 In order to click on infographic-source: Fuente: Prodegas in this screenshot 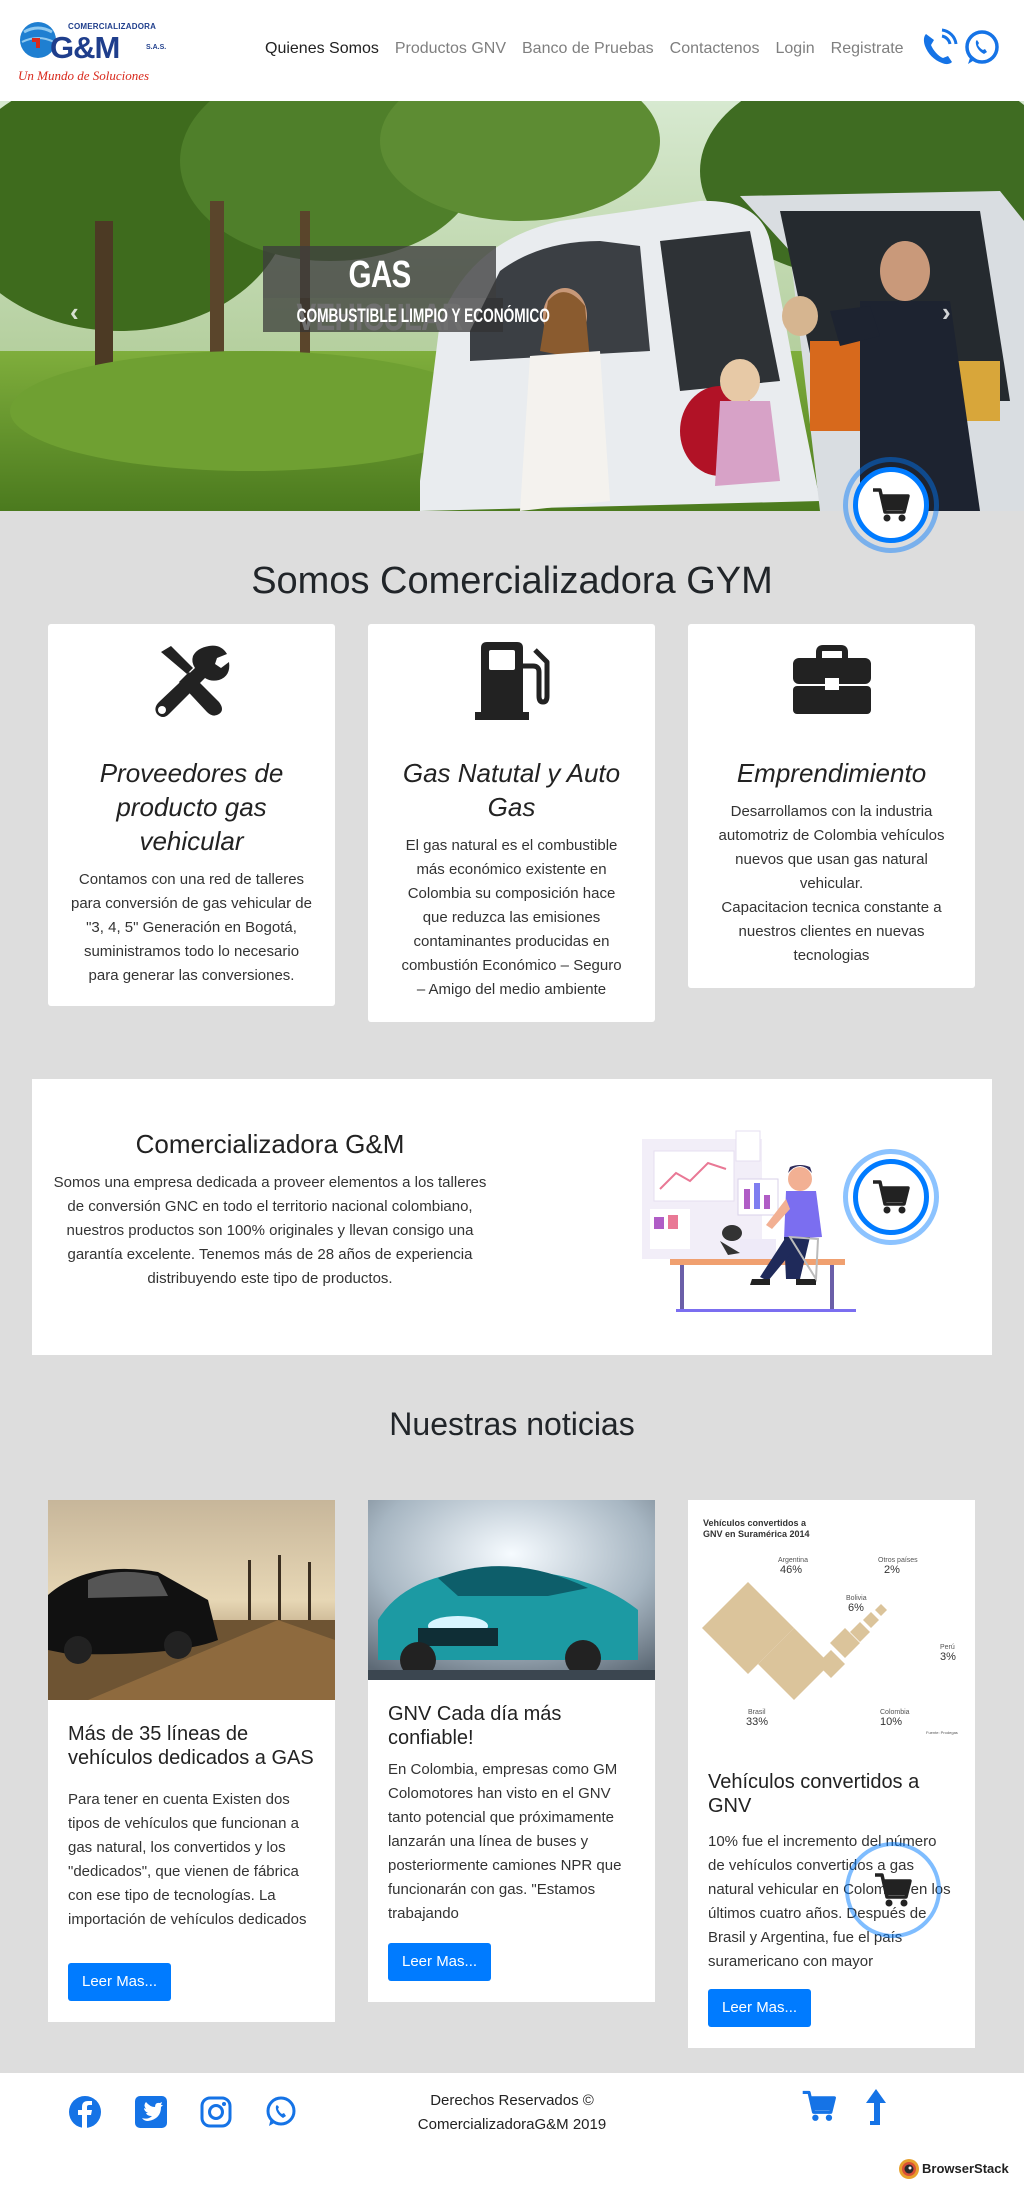, I will do `click(942, 1732)`.